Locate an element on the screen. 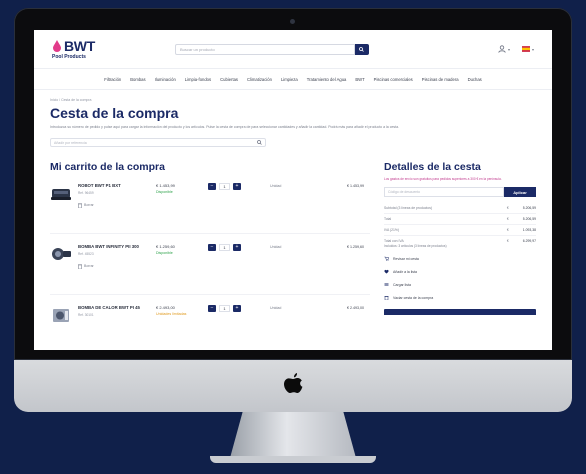 The image size is (586, 474). pump-thumbnail is located at coordinates (61, 254).